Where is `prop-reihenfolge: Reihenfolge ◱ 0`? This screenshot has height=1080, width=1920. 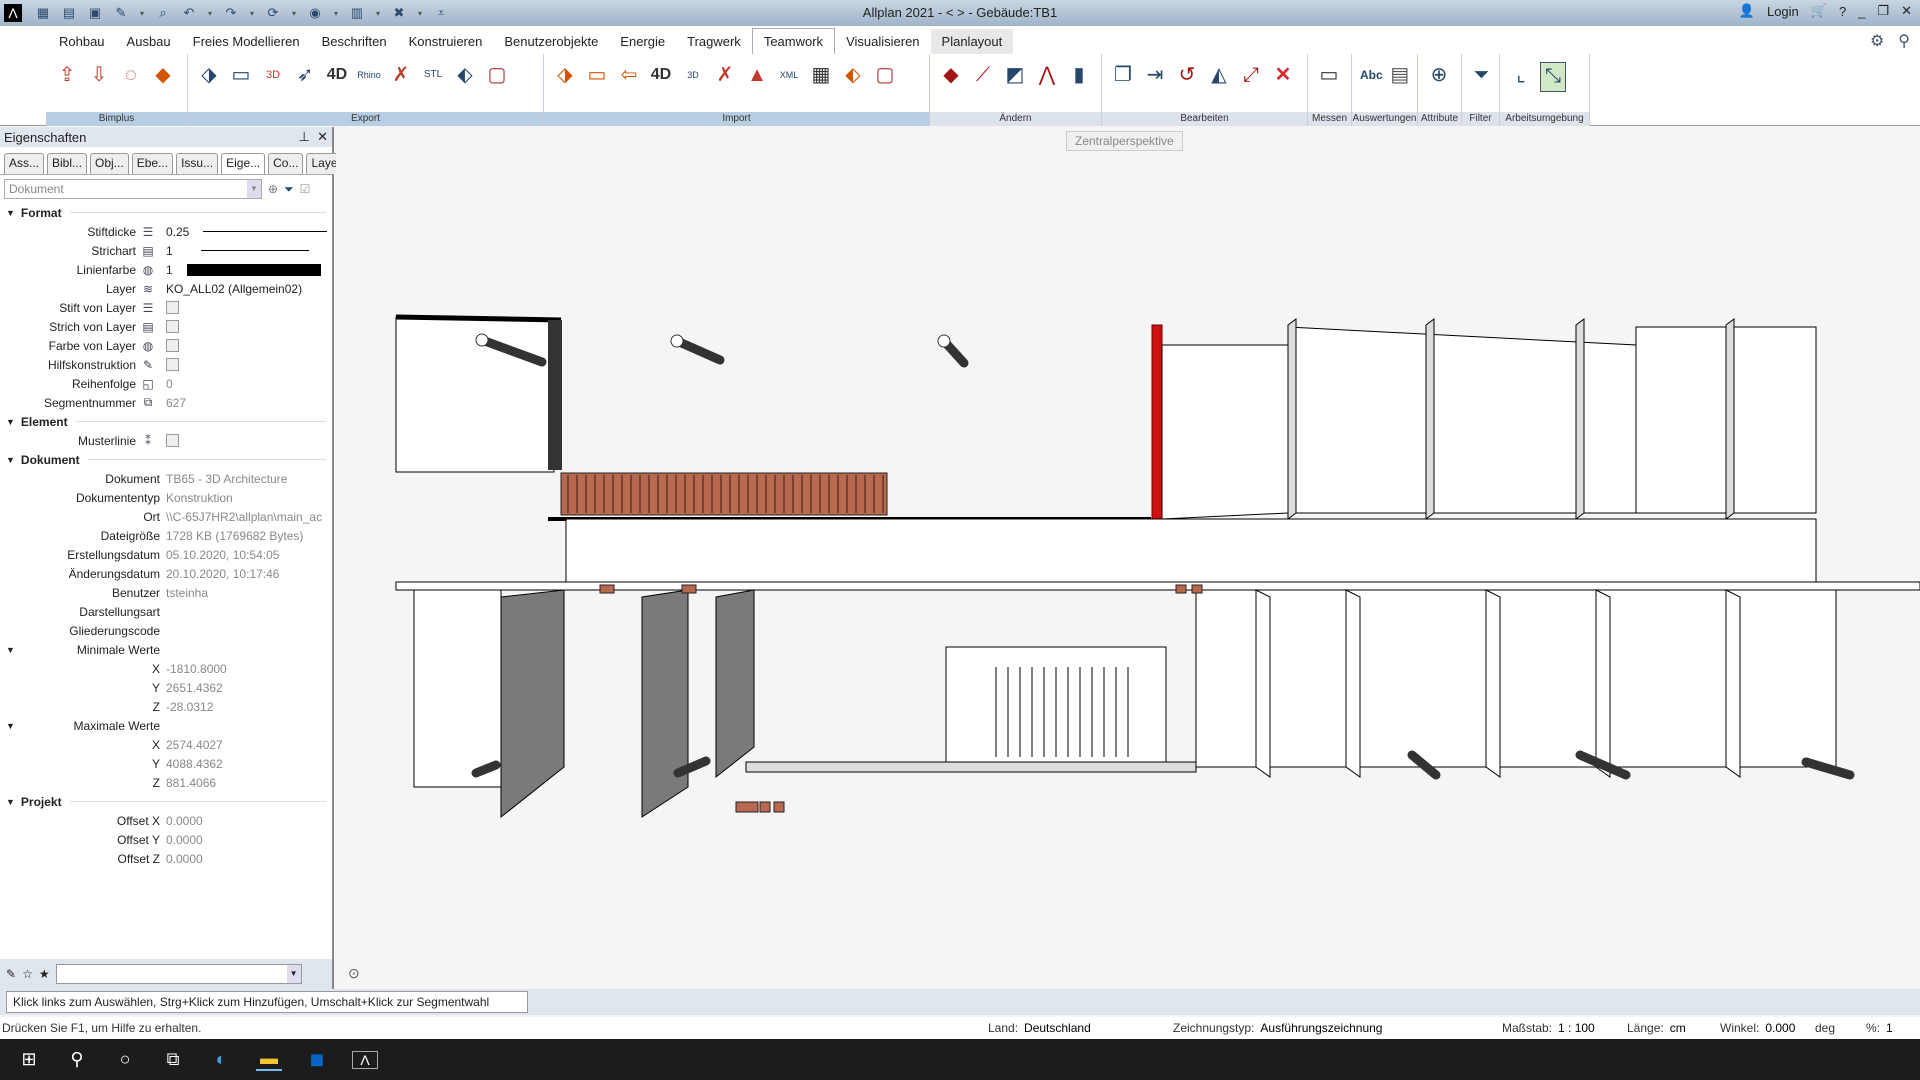 prop-reihenfolge: Reihenfolge ◱ 0 is located at coordinates (166, 383).